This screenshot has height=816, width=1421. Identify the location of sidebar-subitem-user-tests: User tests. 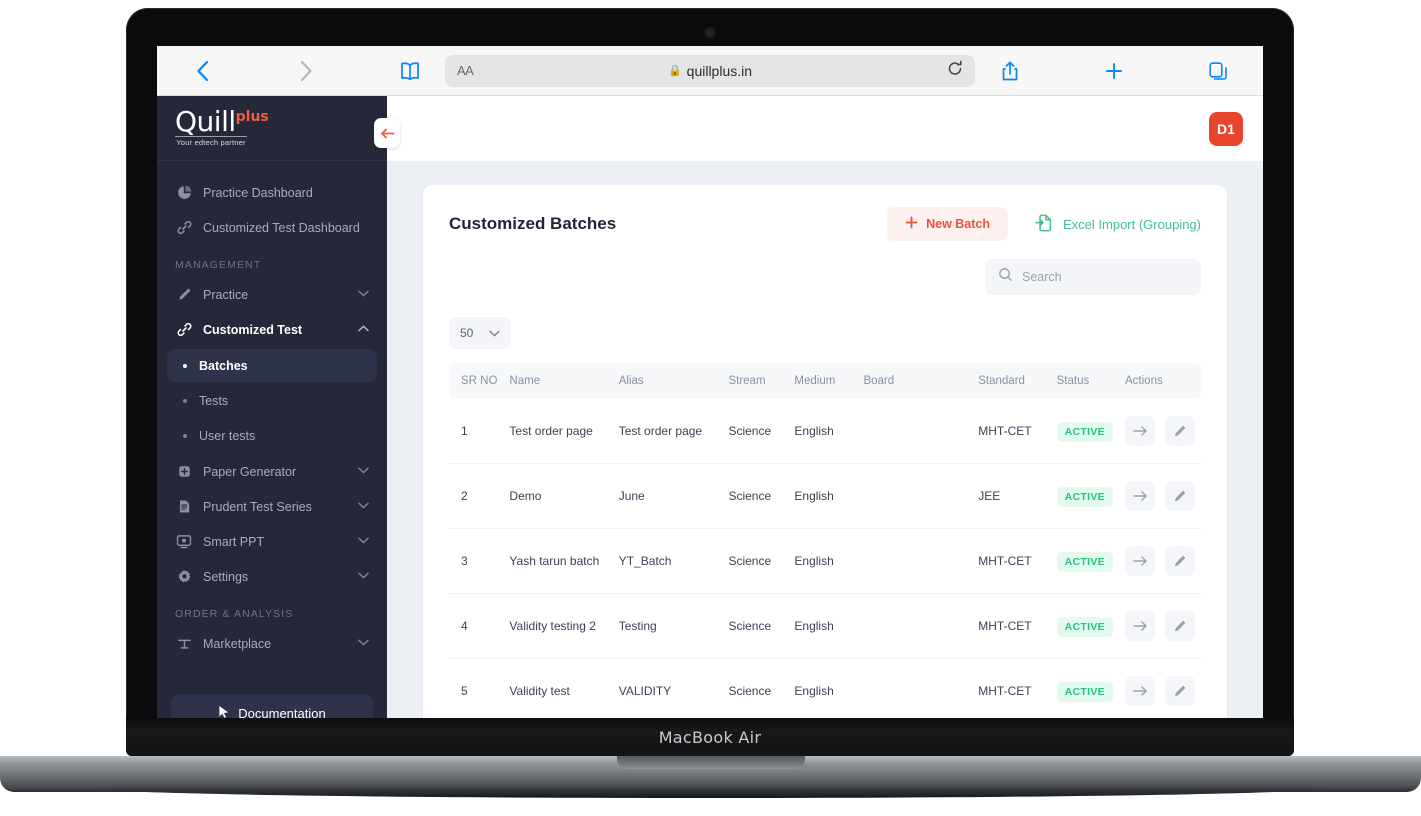
(272, 435).